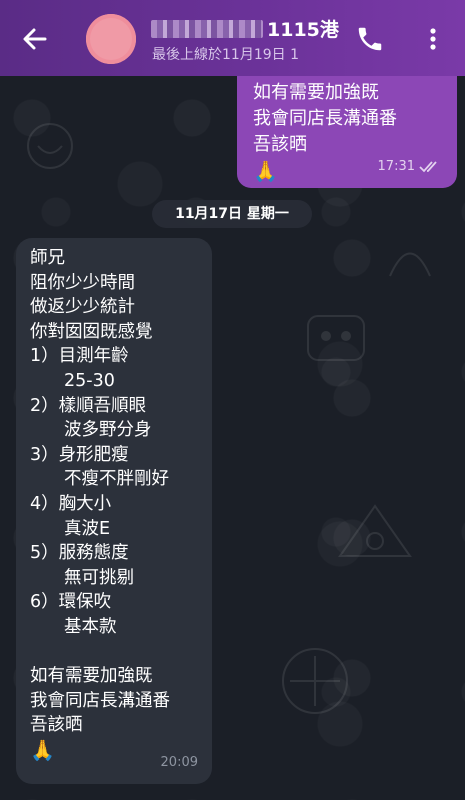 Image resolution: width=465 pixels, height=800 pixels. What do you see at coordinates (88, 405) in the screenshot?
I see `message-line: 2）樣順吾順眼` at bounding box center [88, 405].